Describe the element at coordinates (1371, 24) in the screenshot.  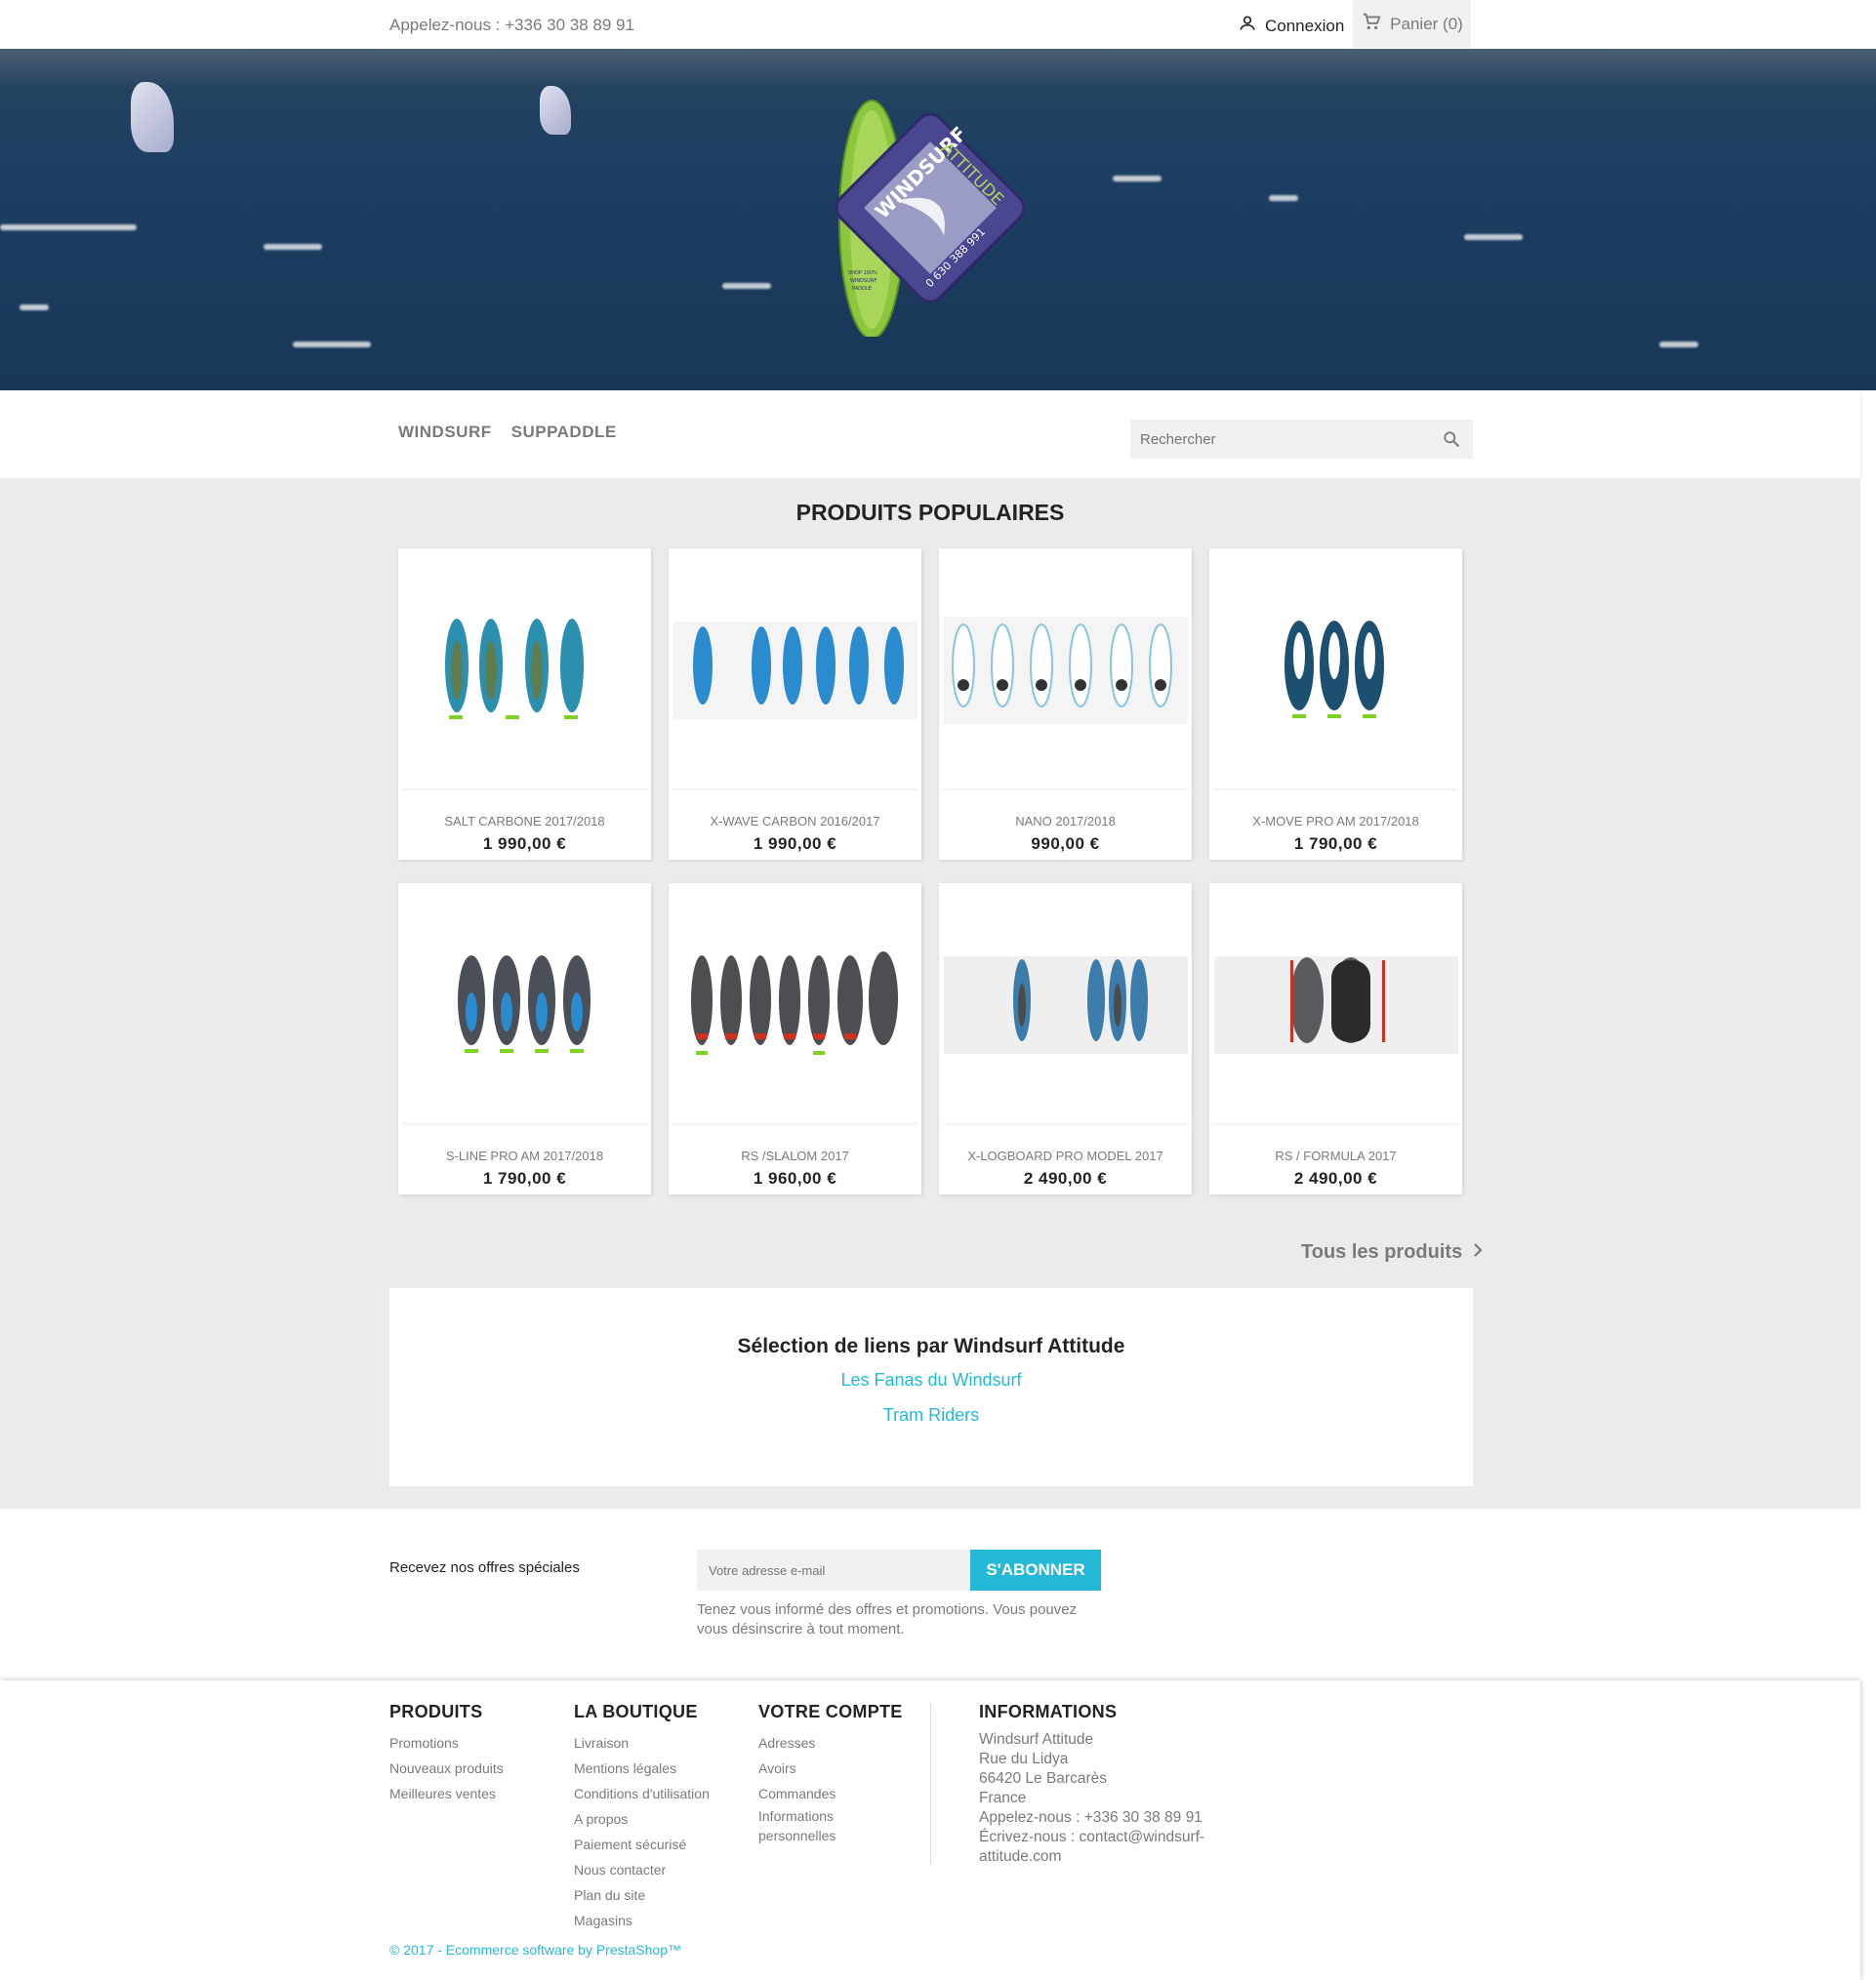
I see `cart-icon` at that location.